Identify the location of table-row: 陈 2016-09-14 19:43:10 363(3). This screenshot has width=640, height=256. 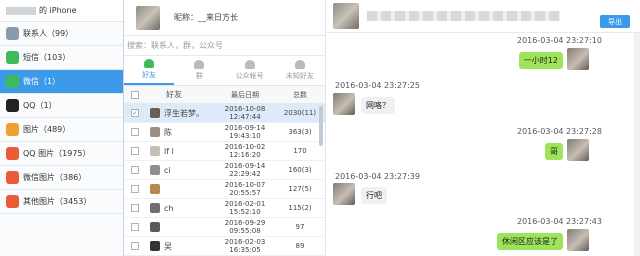
(224, 132).